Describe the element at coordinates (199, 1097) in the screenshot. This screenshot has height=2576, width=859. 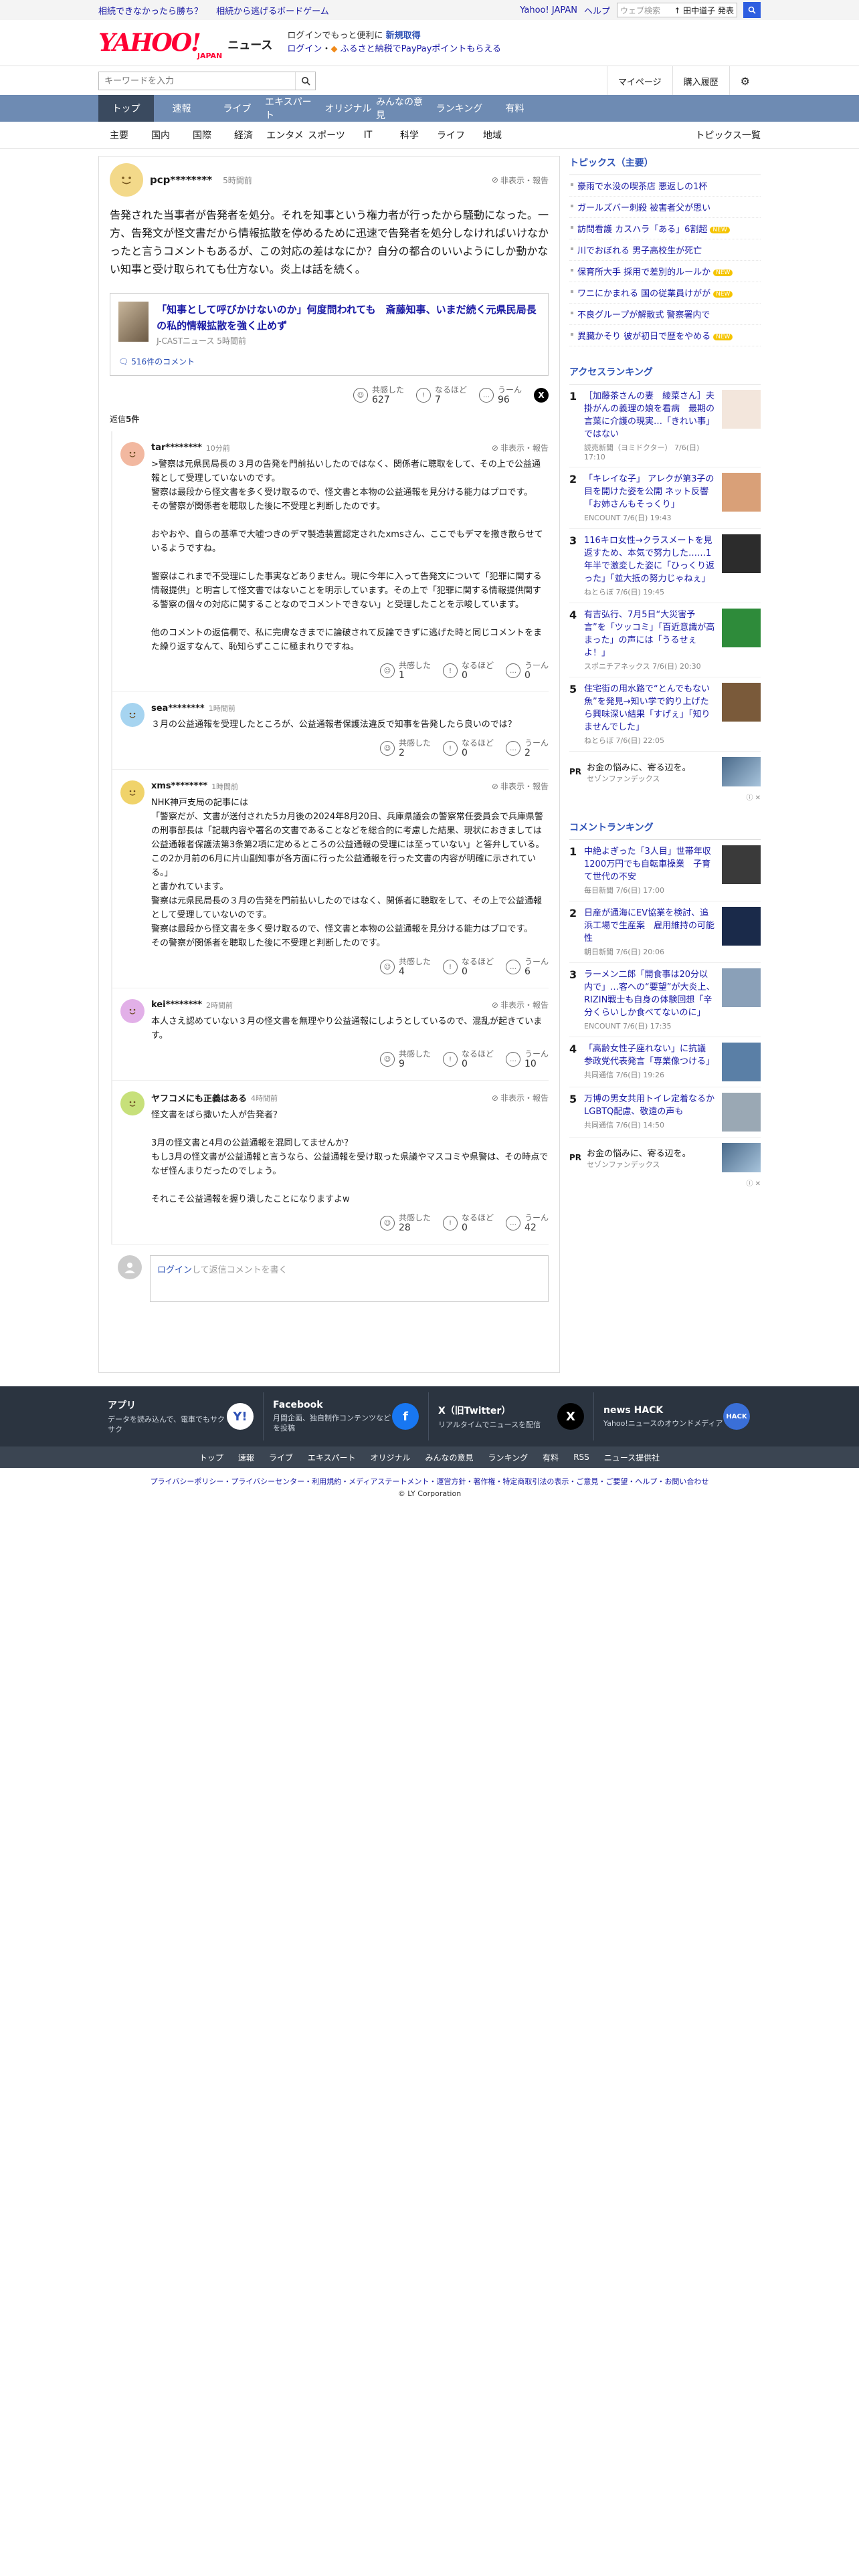
I see `reply-username: ヤフコメにも正義はある` at that location.